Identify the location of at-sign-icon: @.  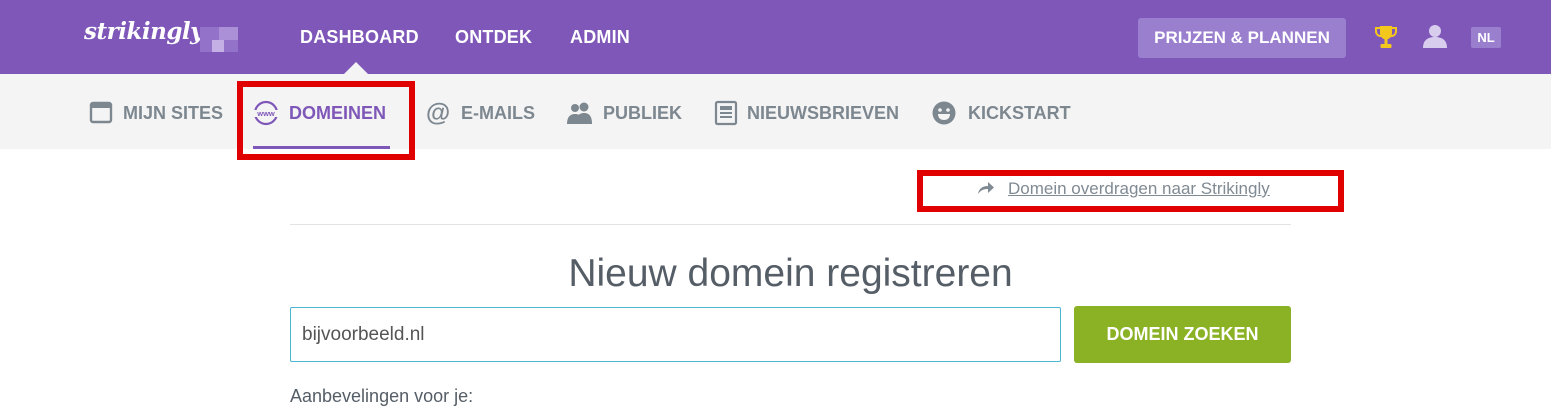
(438, 113).